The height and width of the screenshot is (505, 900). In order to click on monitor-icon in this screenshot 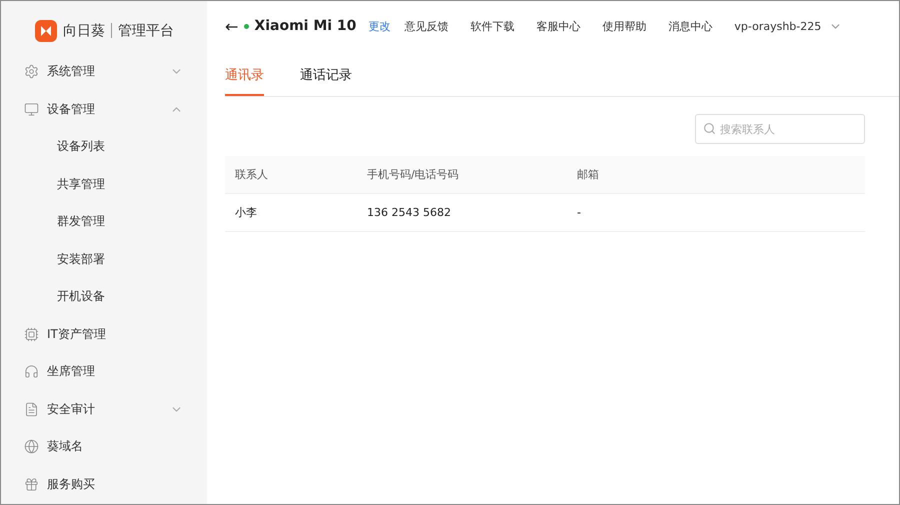, I will do `click(31, 109)`.